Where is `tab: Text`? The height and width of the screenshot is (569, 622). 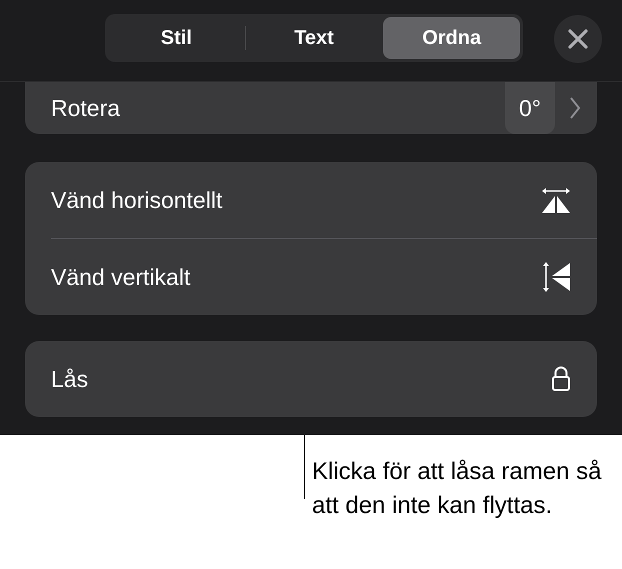
tab: Text is located at coordinates (314, 38).